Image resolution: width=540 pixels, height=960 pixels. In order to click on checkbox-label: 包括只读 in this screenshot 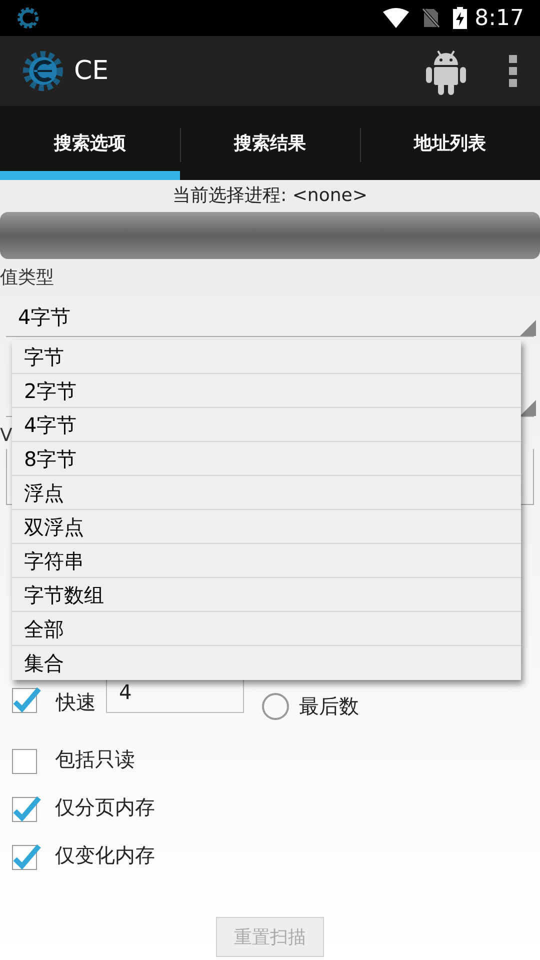, I will do `click(95, 759)`.